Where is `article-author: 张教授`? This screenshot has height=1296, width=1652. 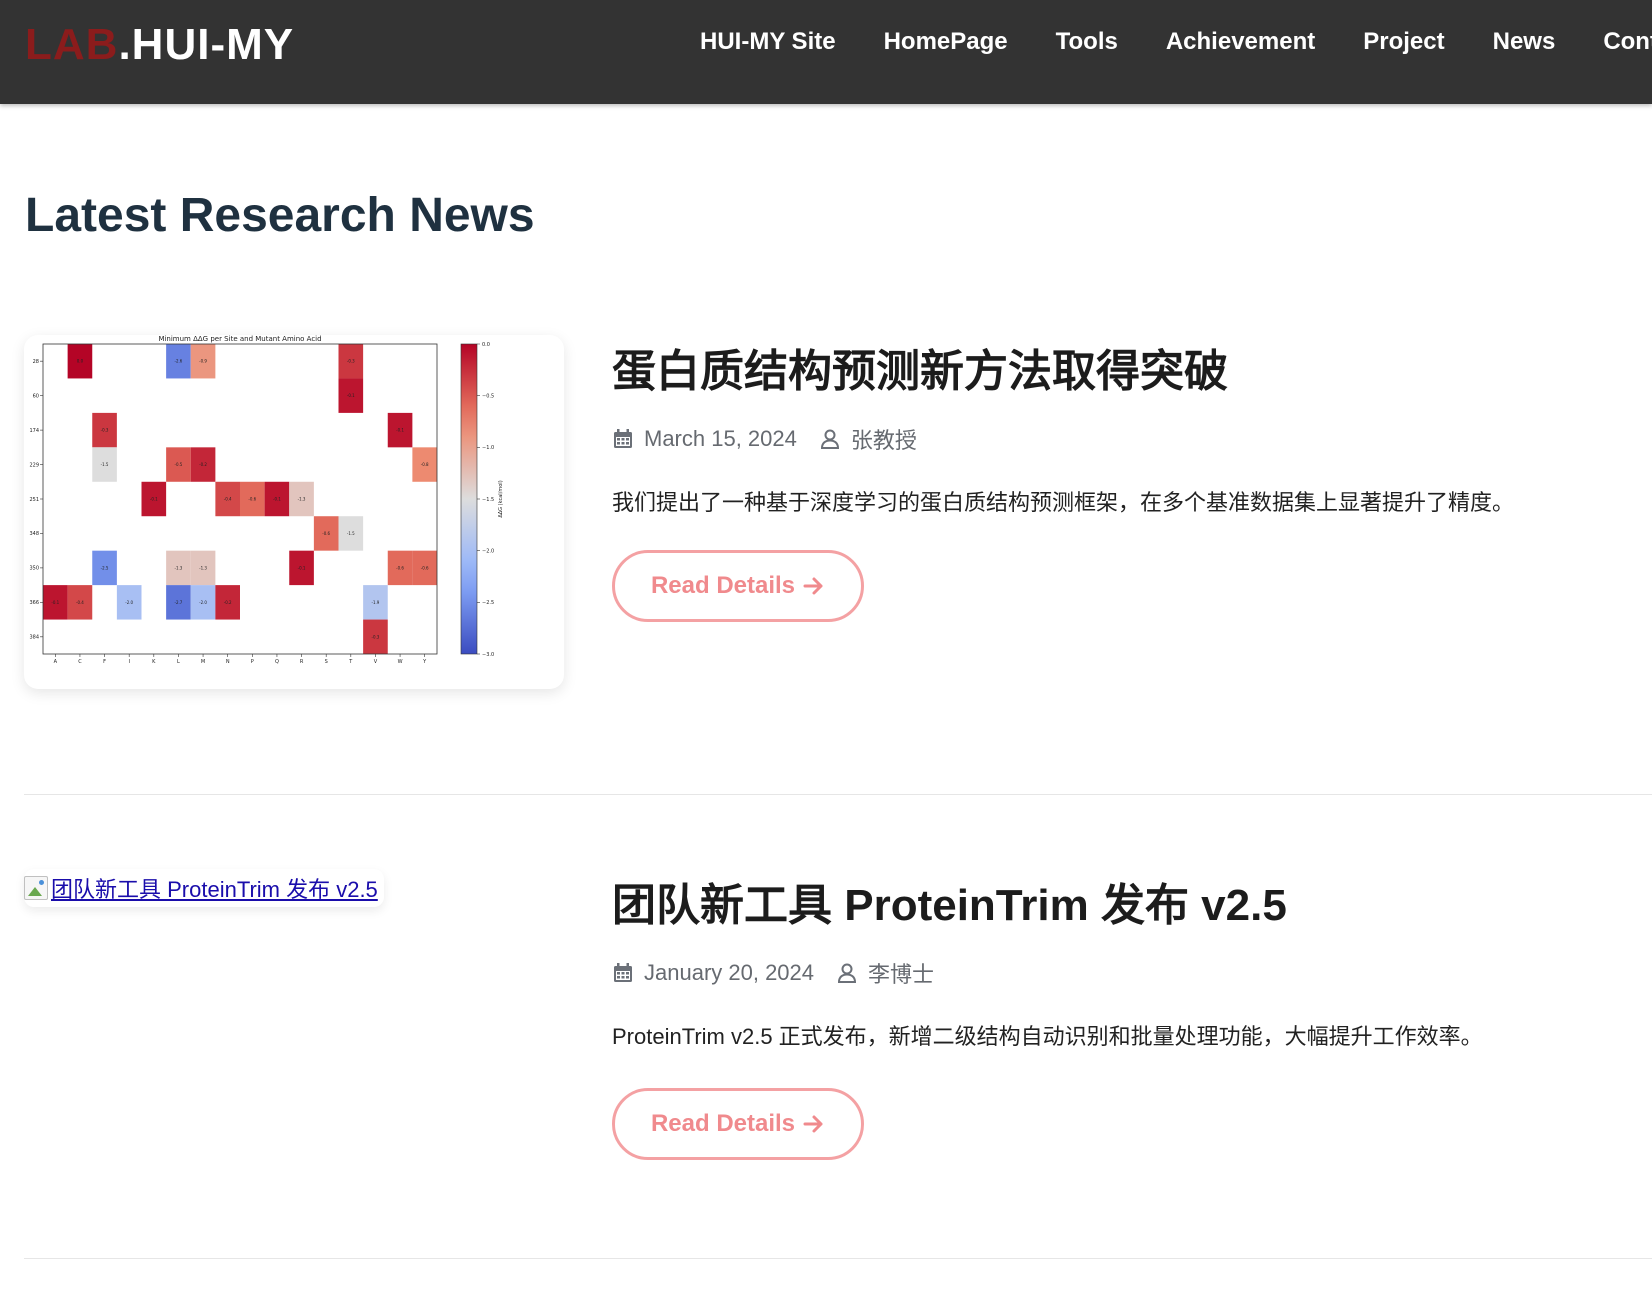
article-author: 张教授 is located at coordinates (868, 439).